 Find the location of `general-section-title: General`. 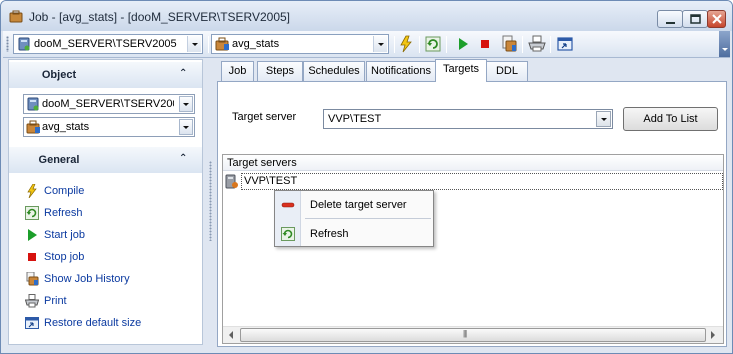

general-section-title: General is located at coordinates (59, 160).